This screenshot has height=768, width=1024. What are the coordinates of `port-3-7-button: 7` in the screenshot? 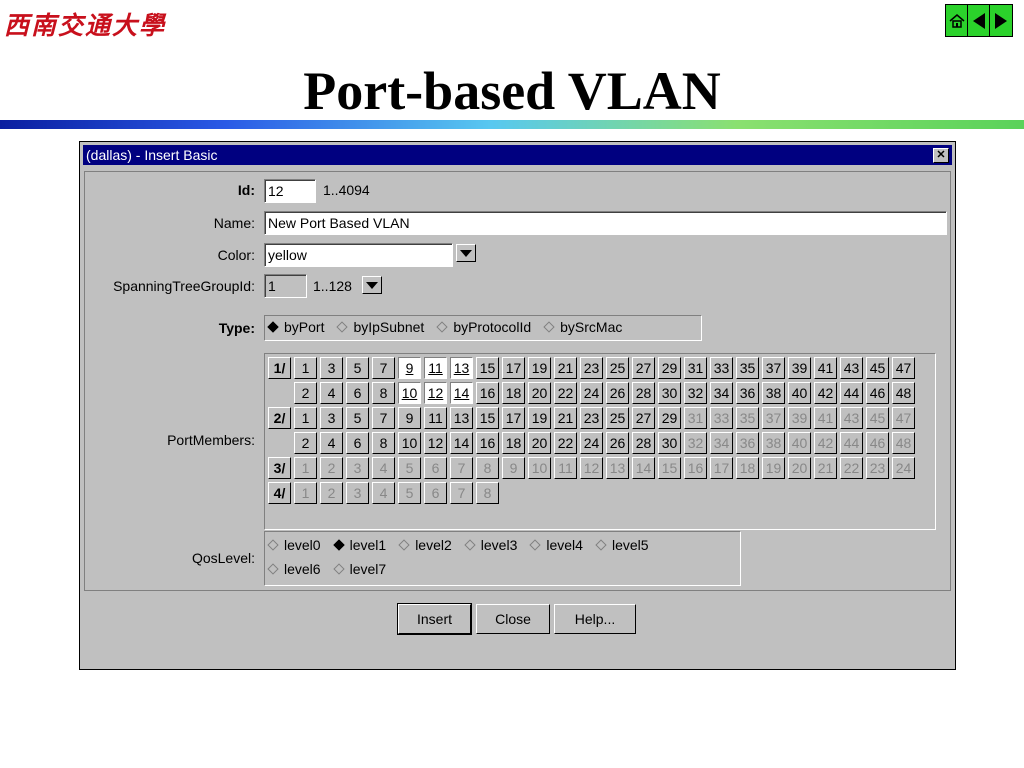 It's located at (461, 468).